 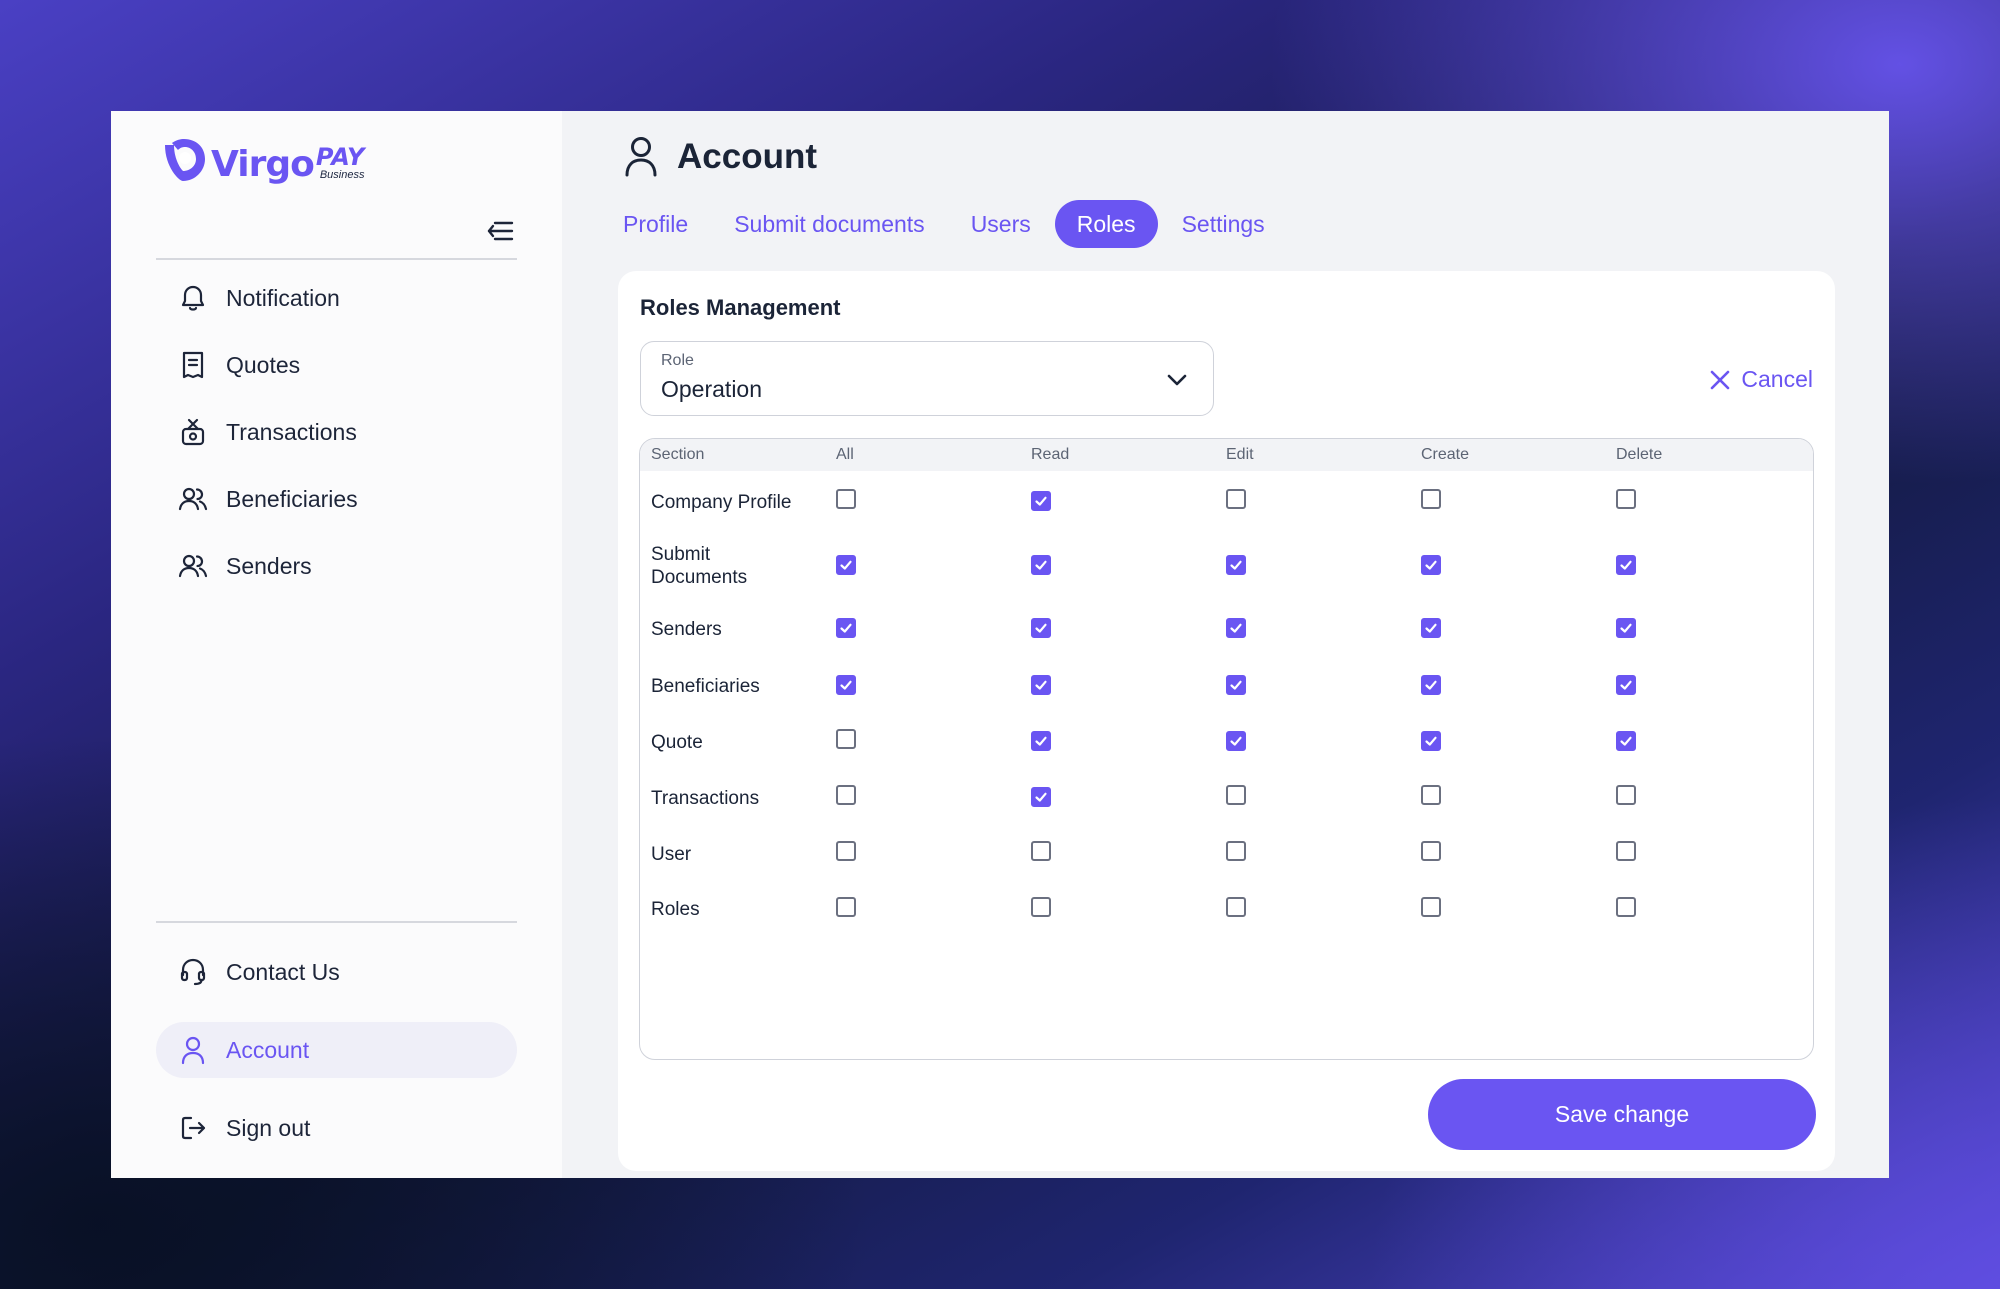 I want to click on sidebar-item-contact-us: Contact Us, so click(x=336, y=972).